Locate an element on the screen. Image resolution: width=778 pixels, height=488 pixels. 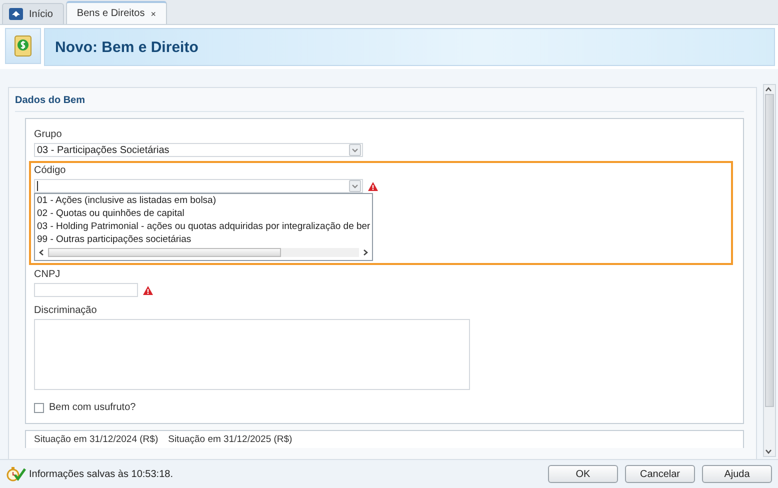
status-message: Informações salvas às 10:53:18. is located at coordinates (101, 474).